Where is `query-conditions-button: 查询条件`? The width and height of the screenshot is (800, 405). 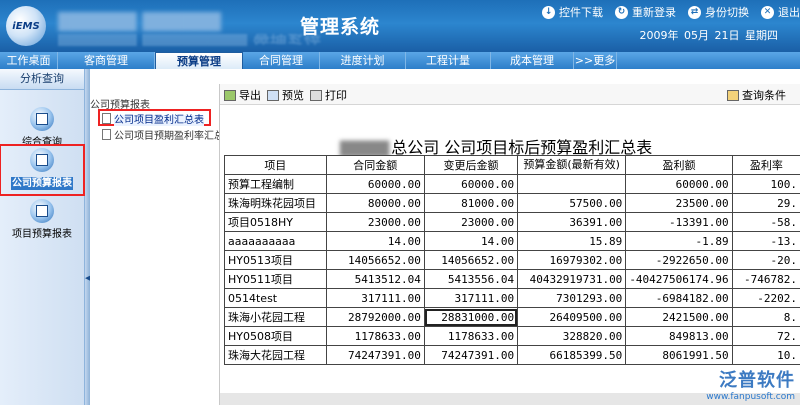 query-conditions-button: 查询条件 is located at coordinates (756, 95).